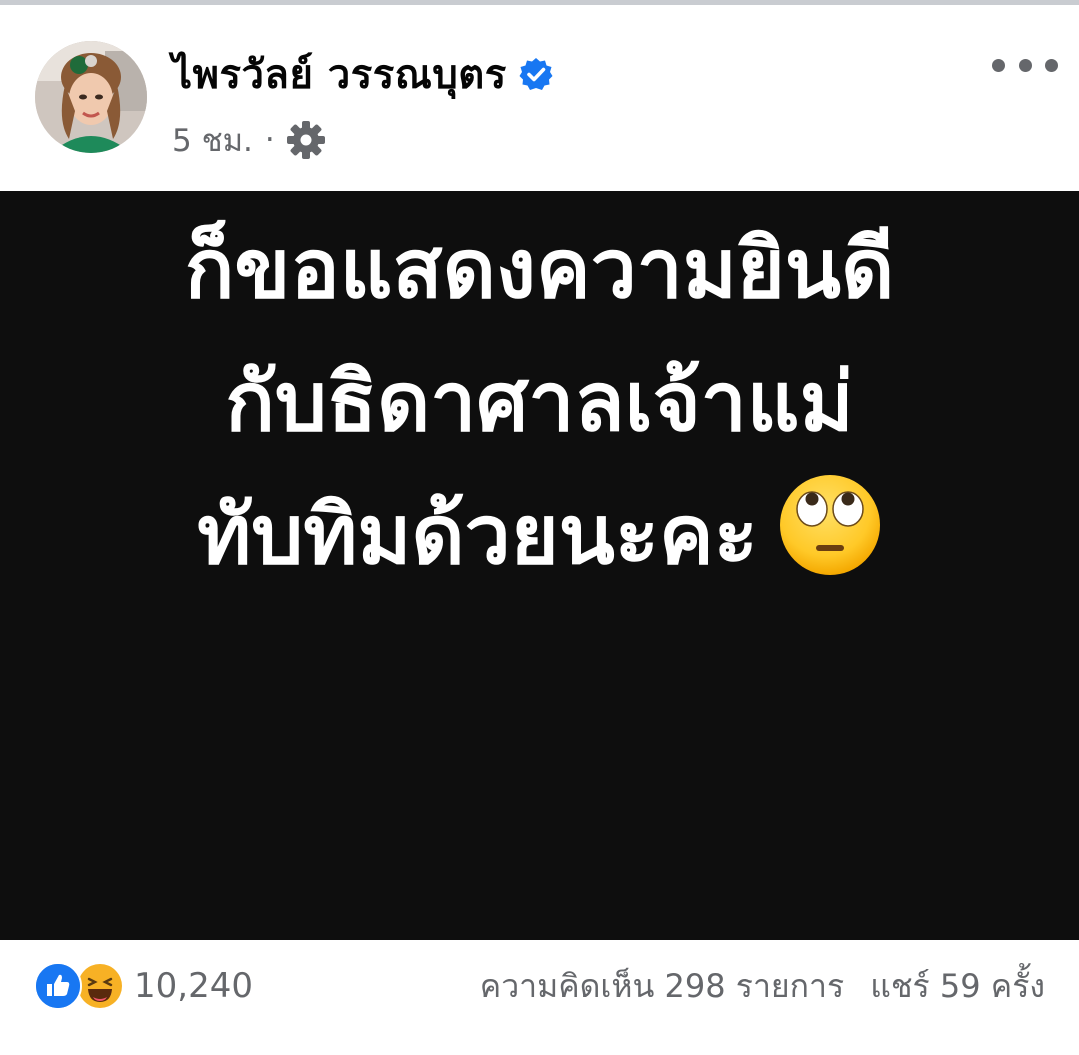 This screenshot has width=1079, height=1055. I want to click on more-options-icon, so click(1025, 65).